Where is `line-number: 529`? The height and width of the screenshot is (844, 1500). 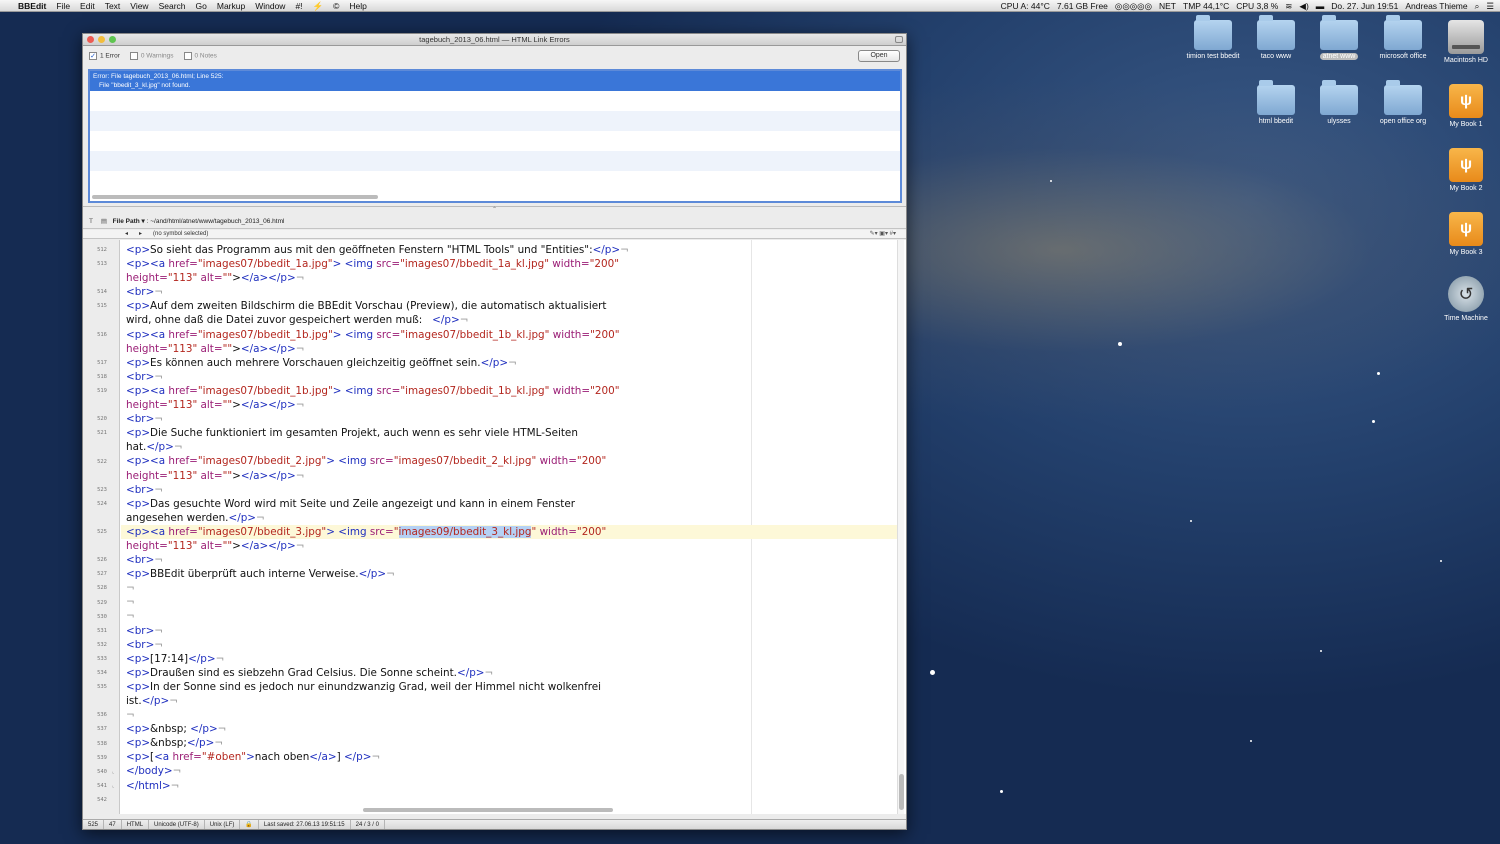
line-number: 529 is located at coordinates (102, 602).